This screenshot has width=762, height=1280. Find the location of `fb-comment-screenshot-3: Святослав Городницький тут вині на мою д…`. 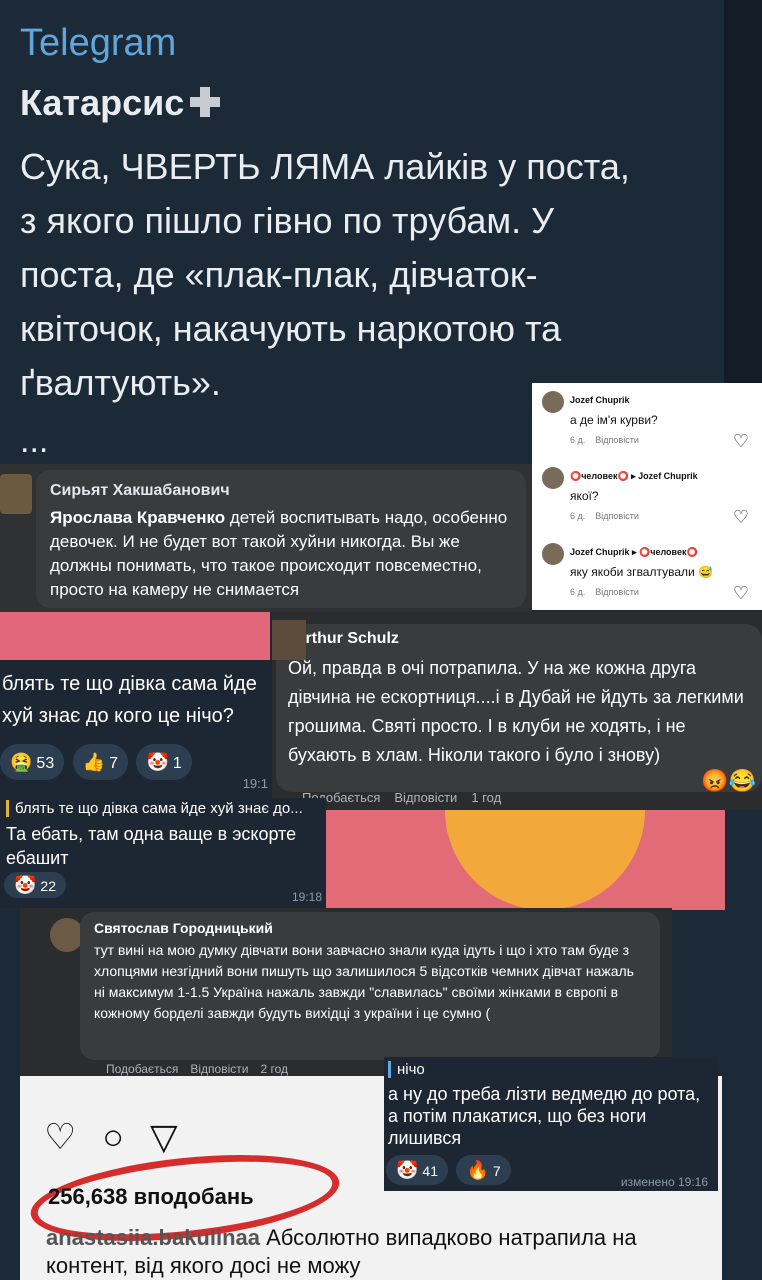

fb-comment-screenshot-3: Святослав Городницький тут вині на мою д… is located at coordinates (346, 992).